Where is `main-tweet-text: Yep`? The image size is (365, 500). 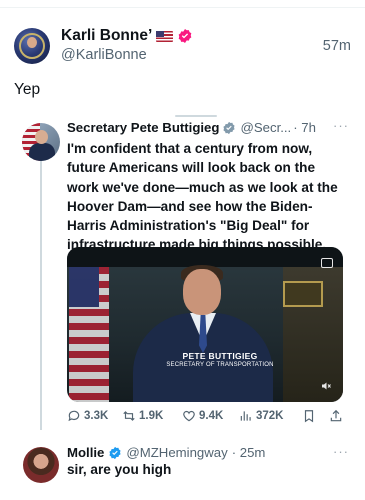 main-tweet-text: Yep is located at coordinates (27, 89).